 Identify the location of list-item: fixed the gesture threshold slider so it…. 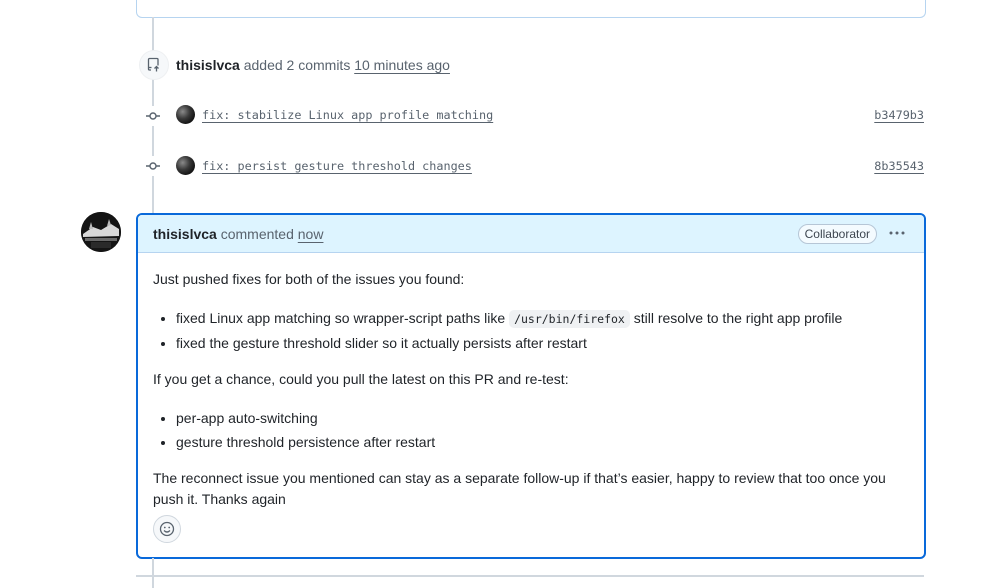
(542, 343).